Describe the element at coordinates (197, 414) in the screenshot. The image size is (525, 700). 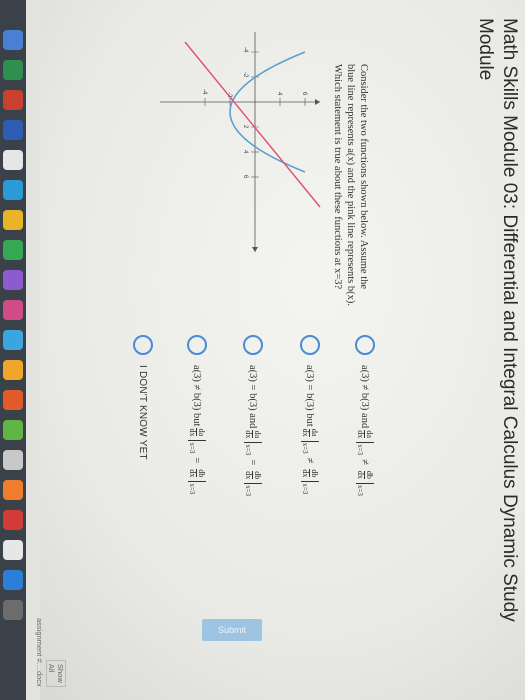
I see `option-4: a(3) ≠ b(3) but da dx x=3 = db dx x=3` at that location.